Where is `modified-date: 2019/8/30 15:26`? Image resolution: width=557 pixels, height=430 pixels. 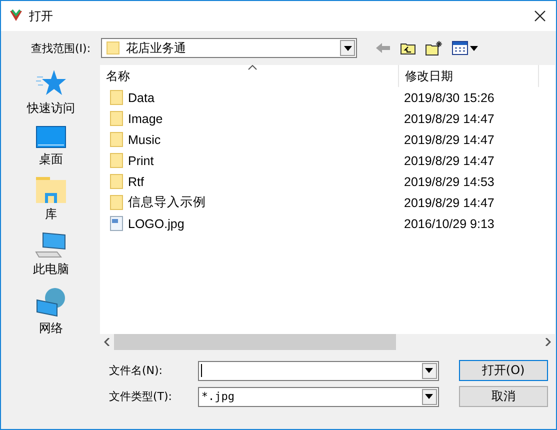 modified-date: 2019/8/30 15:26 is located at coordinates (449, 97).